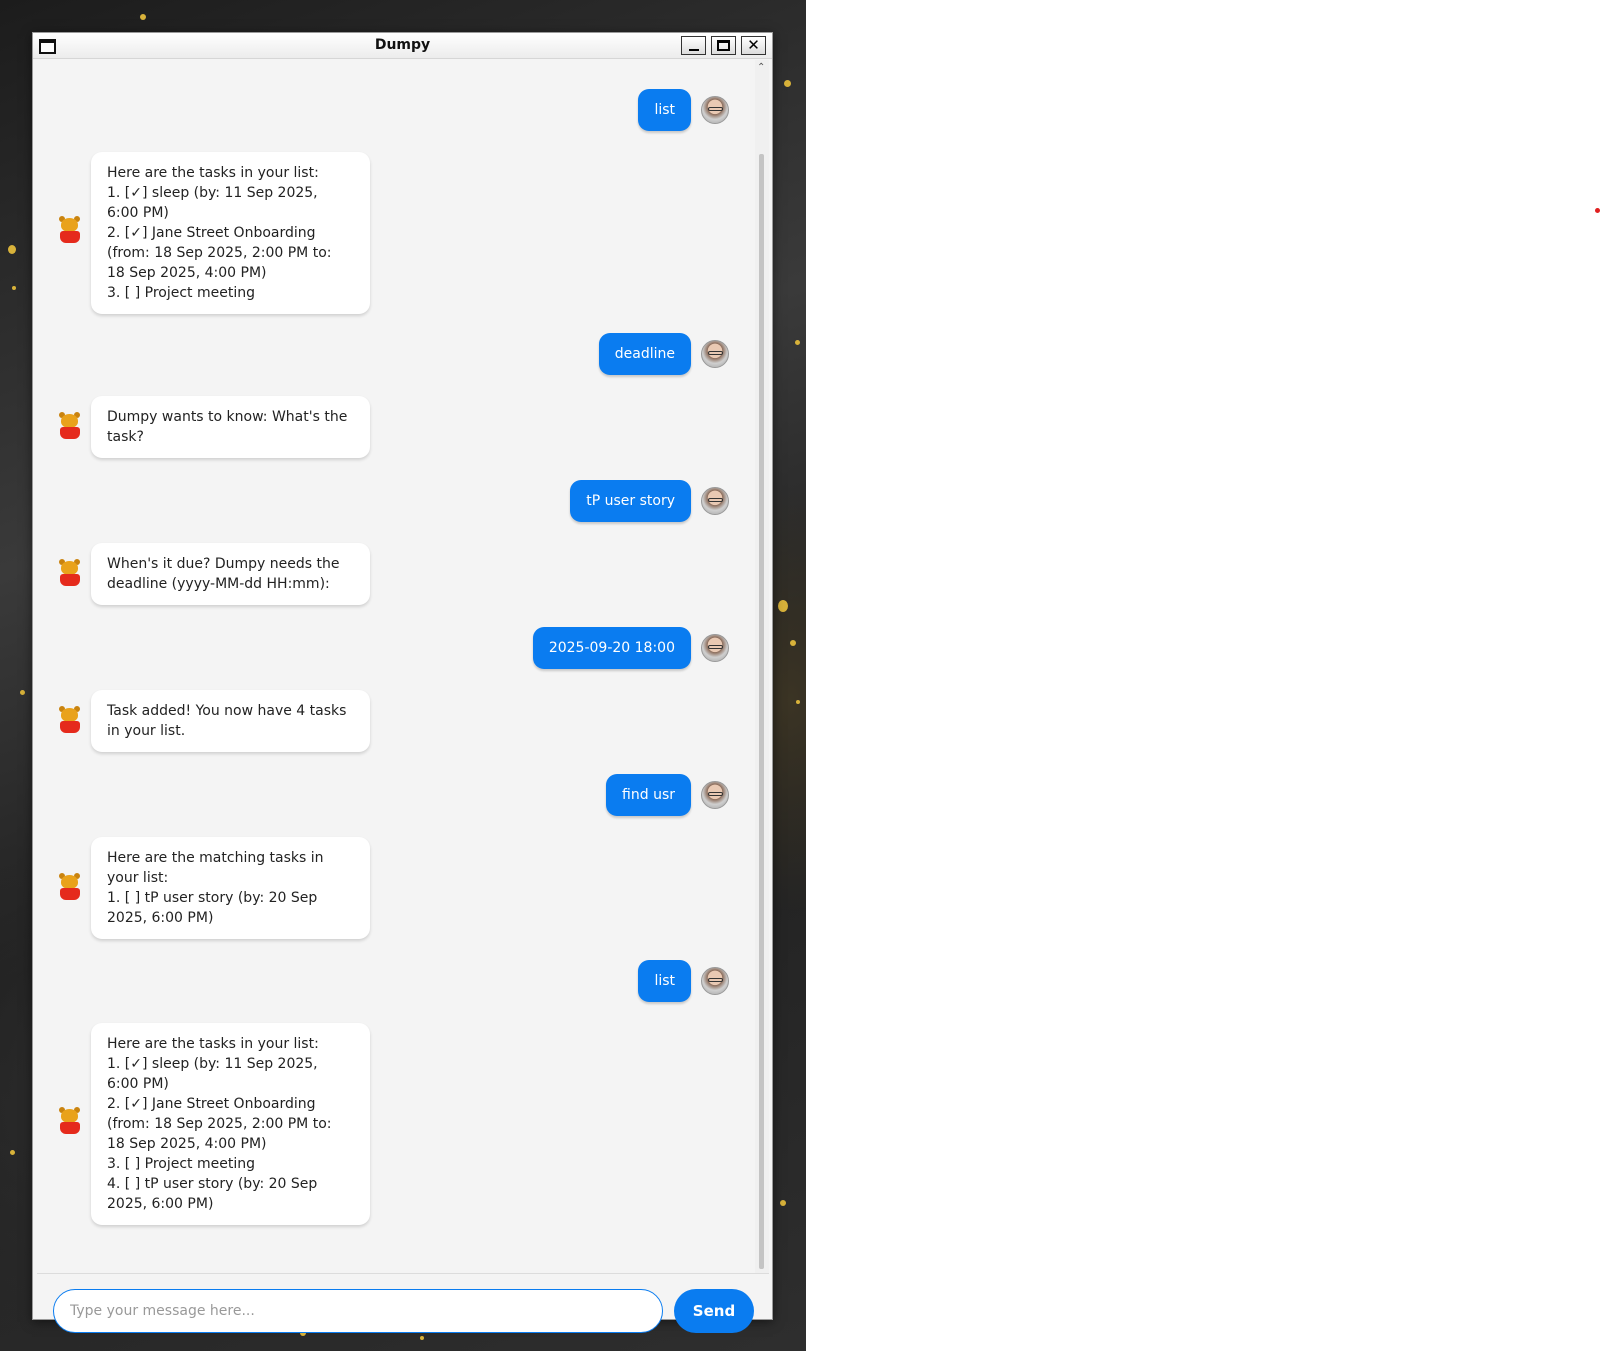 This screenshot has height=1351, width=1603. I want to click on red-marker, so click(1597, 210).